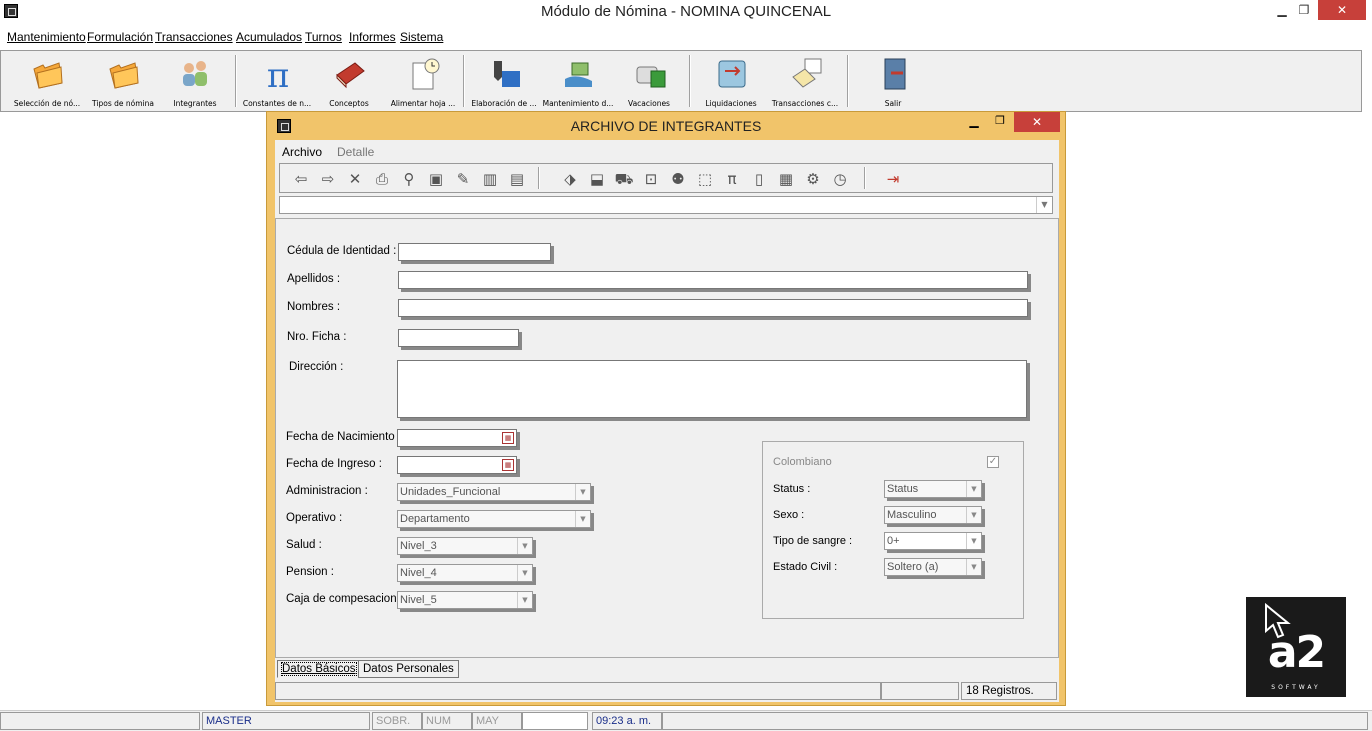 The height and width of the screenshot is (731, 1372). What do you see at coordinates (457, 465) in the screenshot?
I see `fecha-ingreso-input: ▦` at bounding box center [457, 465].